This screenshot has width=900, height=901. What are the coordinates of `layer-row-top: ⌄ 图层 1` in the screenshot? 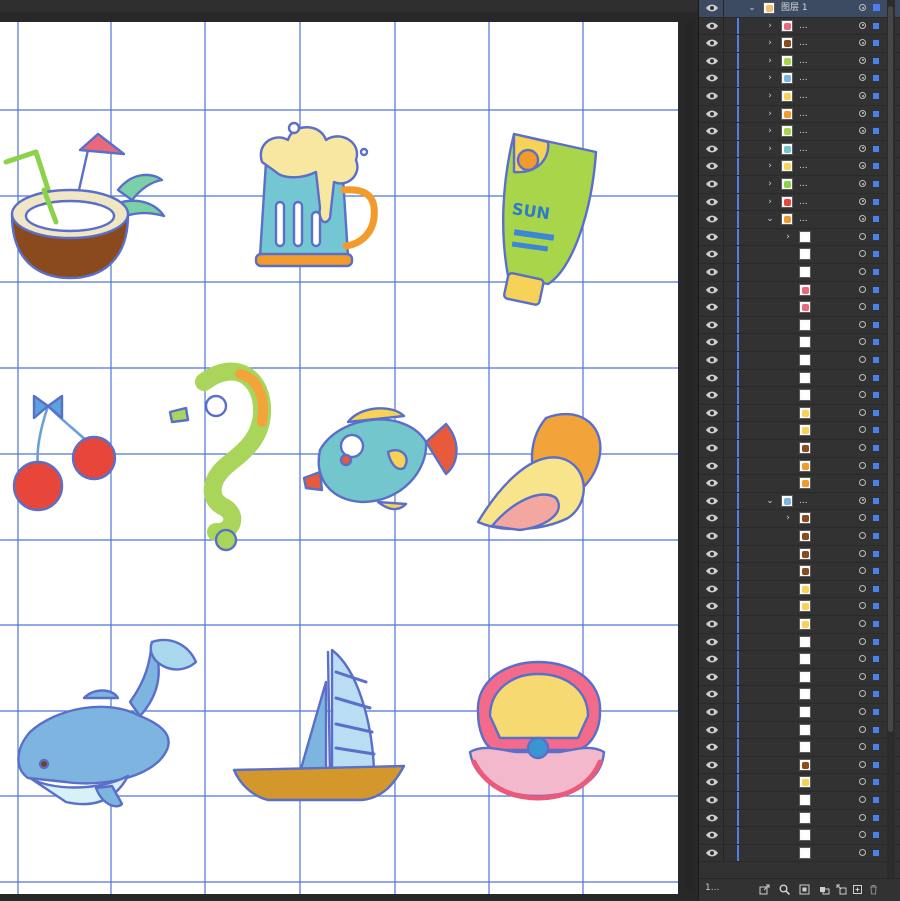 It's located at (799, 9).